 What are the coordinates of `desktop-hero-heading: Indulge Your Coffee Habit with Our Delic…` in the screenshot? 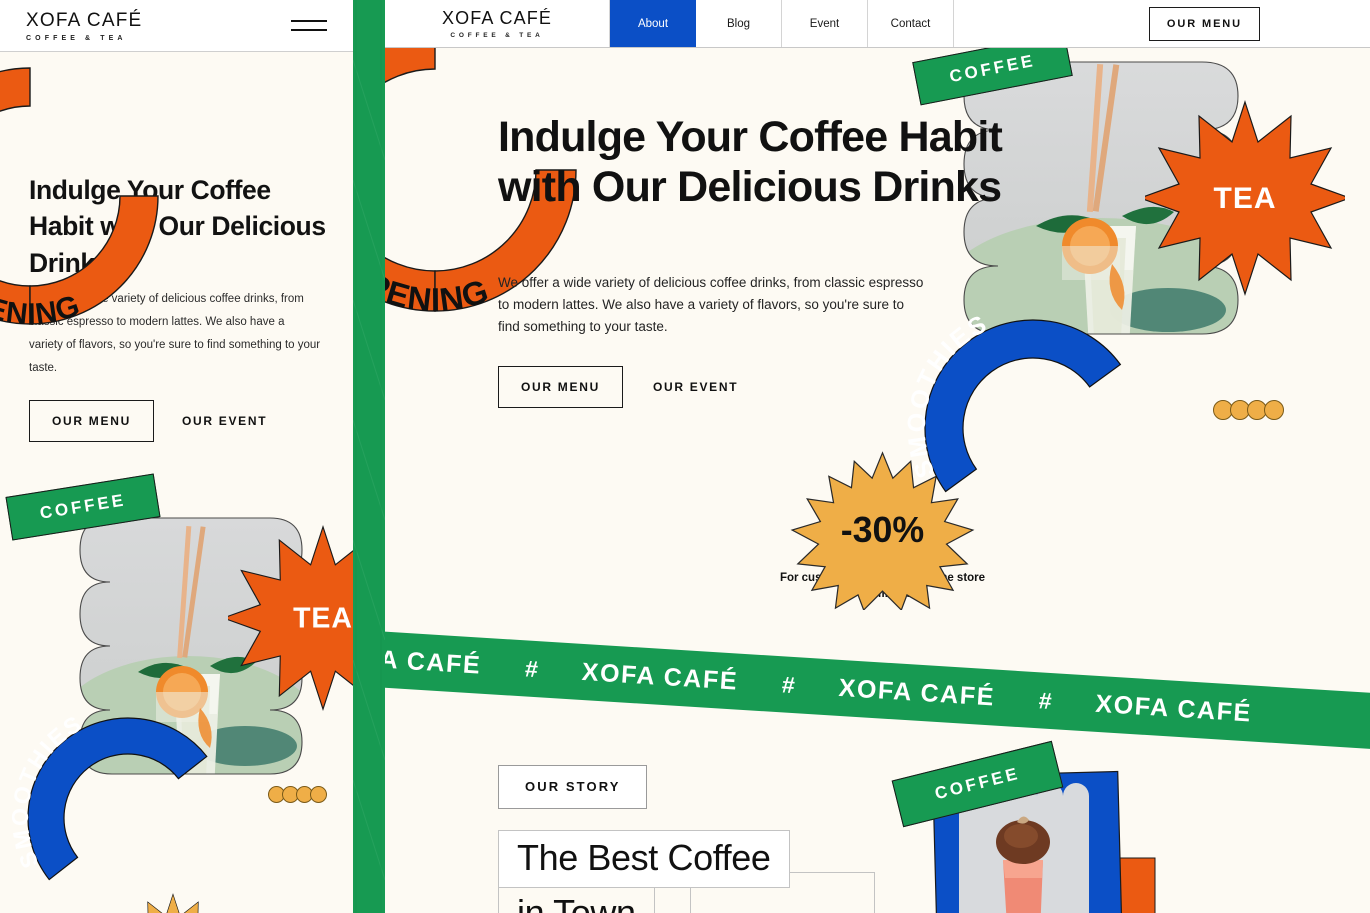 It's located at (750, 162).